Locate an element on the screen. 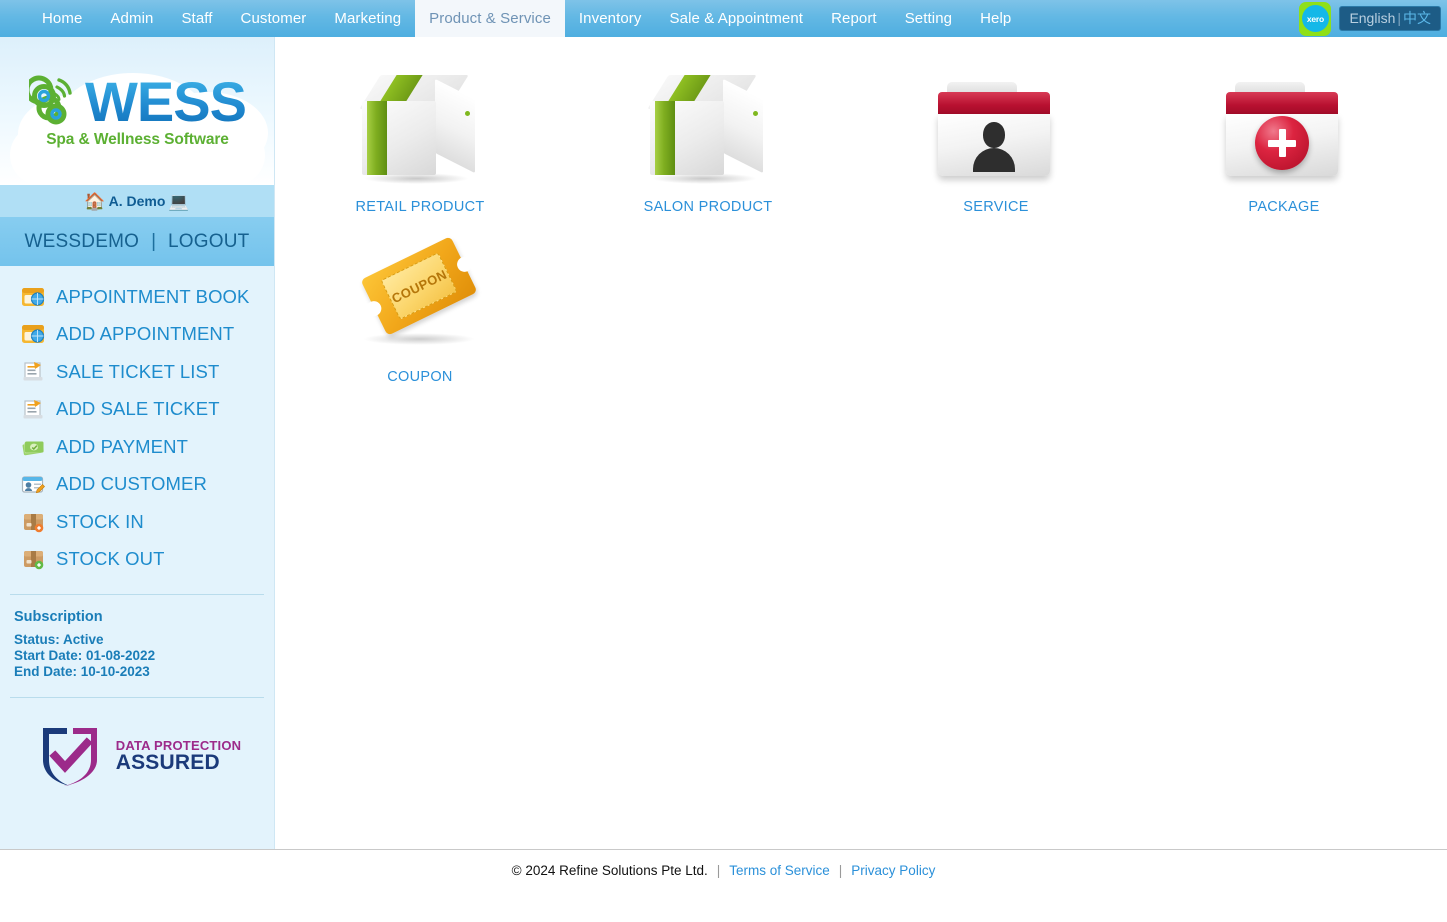 The width and height of the screenshot is (1447, 922). coupon-art-label: COUPON is located at coordinates (419, 286).